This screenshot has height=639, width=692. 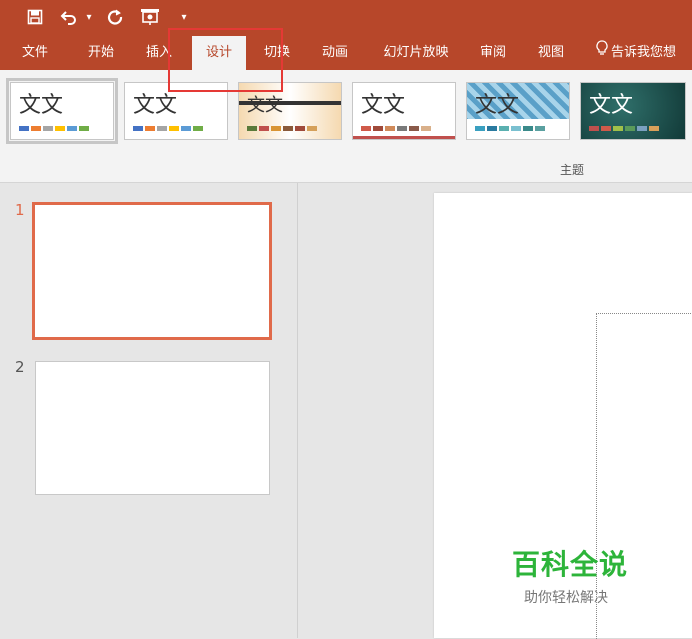 What do you see at coordinates (20, 210) in the screenshot?
I see `slide-number: 1` at bounding box center [20, 210].